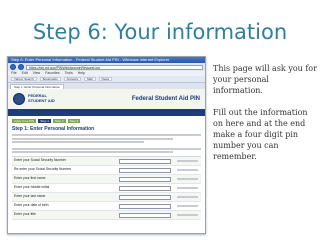  What do you see at coordinates (59, 121) in the screenshot?
I see `step-tab: Step 2` at bounding box center [59, 121].